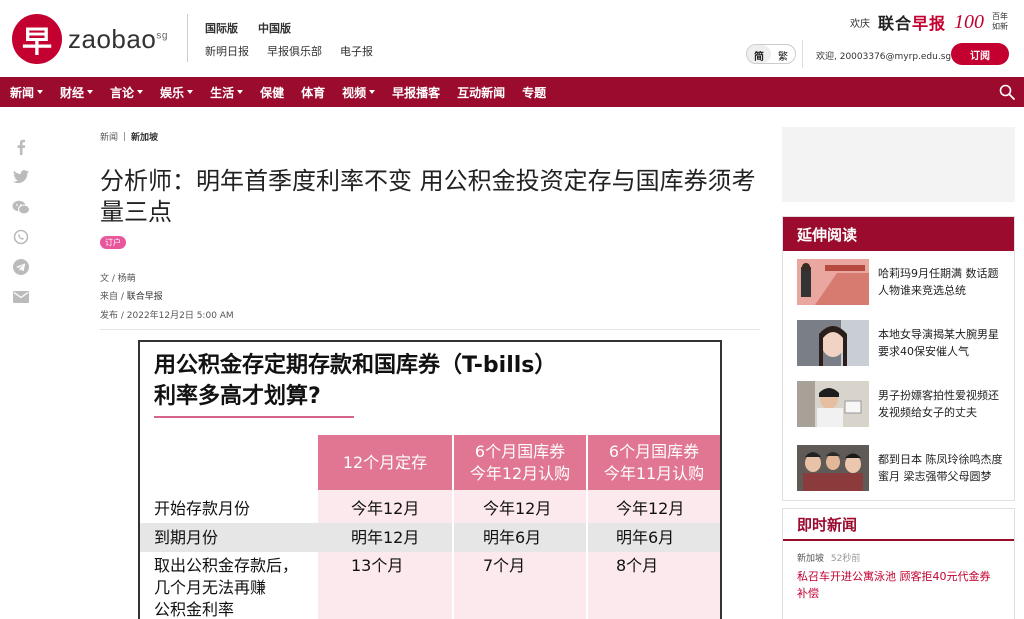 The width and height of the screenshot is (1024, 619). Describe the element at coordinates (385, 537) in the screenshot. I see `table-cell: 明年12月` at that location.